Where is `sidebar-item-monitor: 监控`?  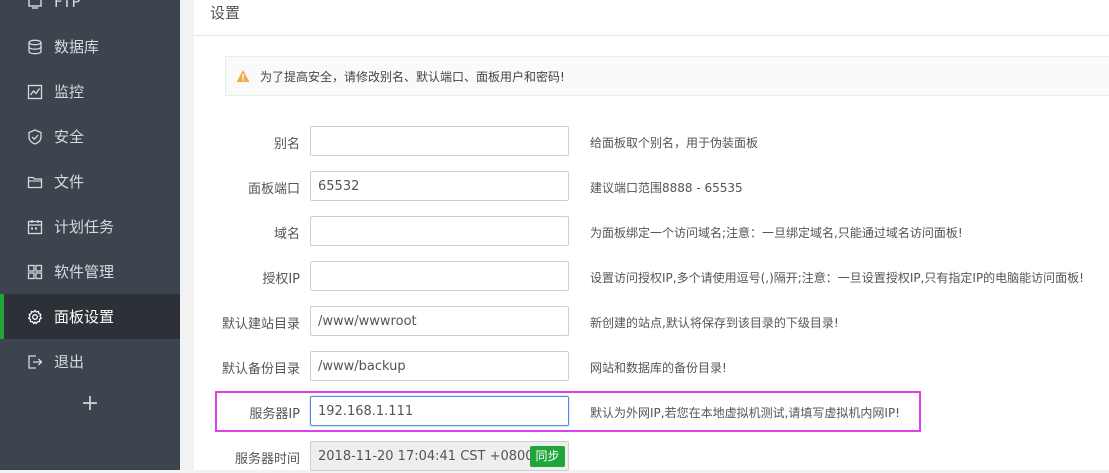 sidebar-item-monitor: 监控 is located at coordinates (90, 91).